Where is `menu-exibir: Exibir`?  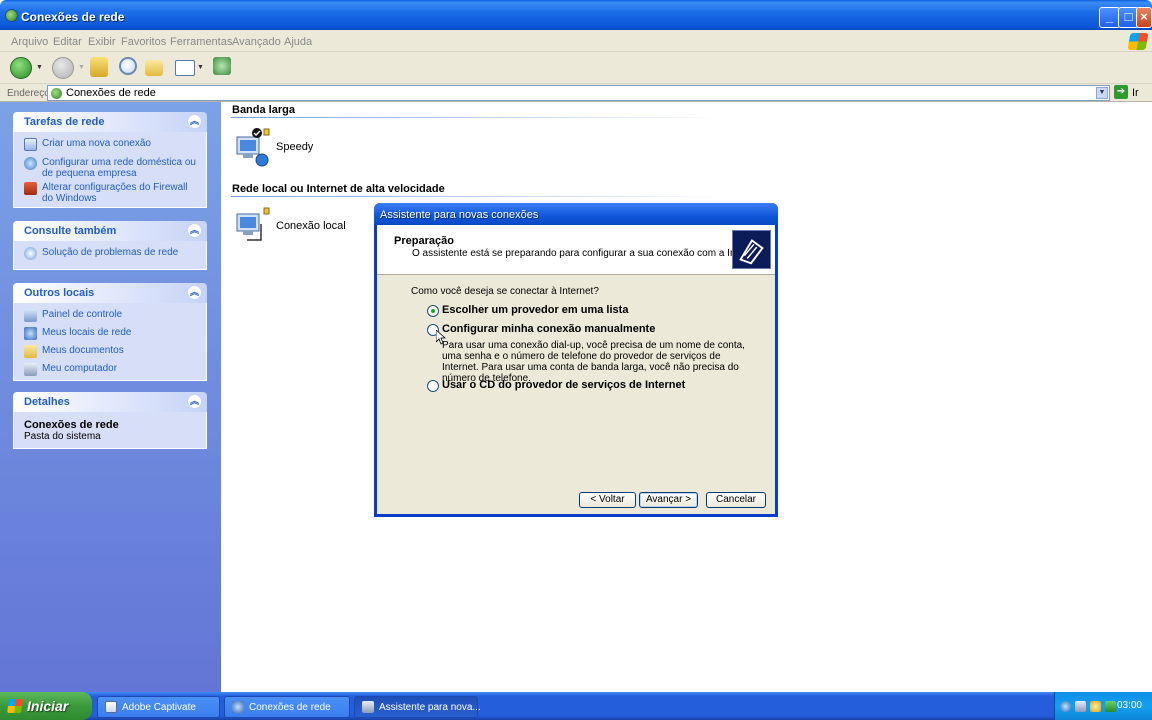
menu-exibir: Exibir is located at coordinates (102, 42).